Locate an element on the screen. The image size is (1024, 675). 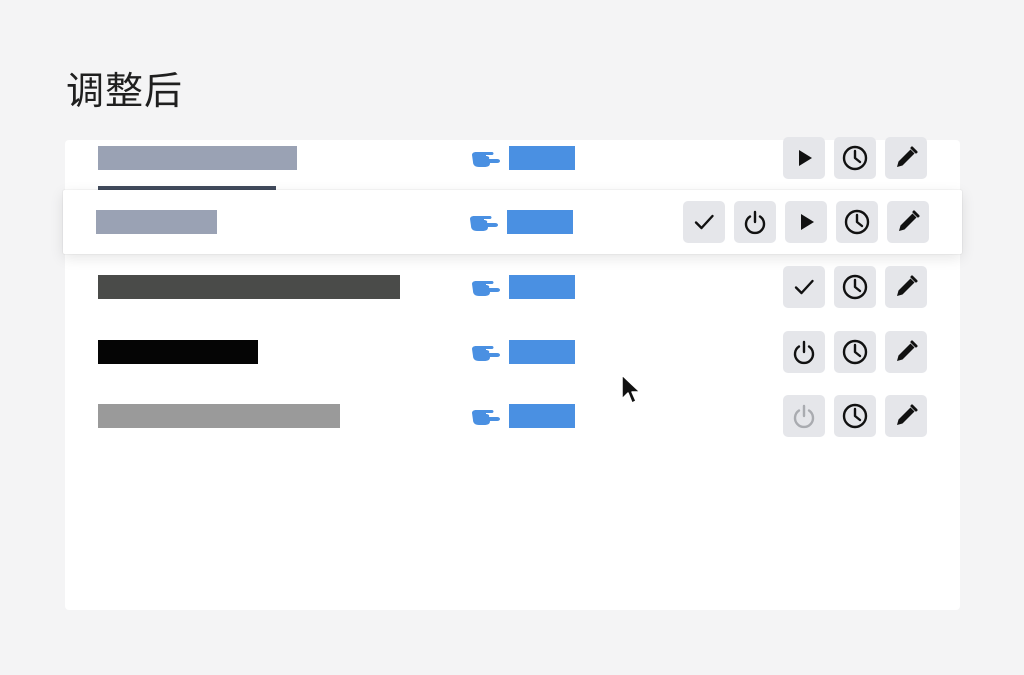
page-title: 调整后 is located at coordinates (125, 91).